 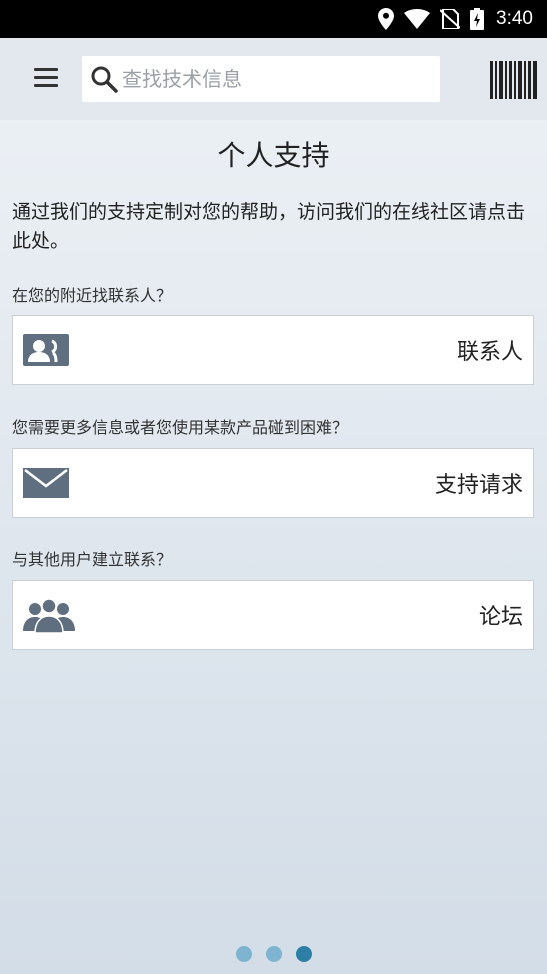 I want to click on support-request-card-label: 支持请求, so click(x=478, y=485).